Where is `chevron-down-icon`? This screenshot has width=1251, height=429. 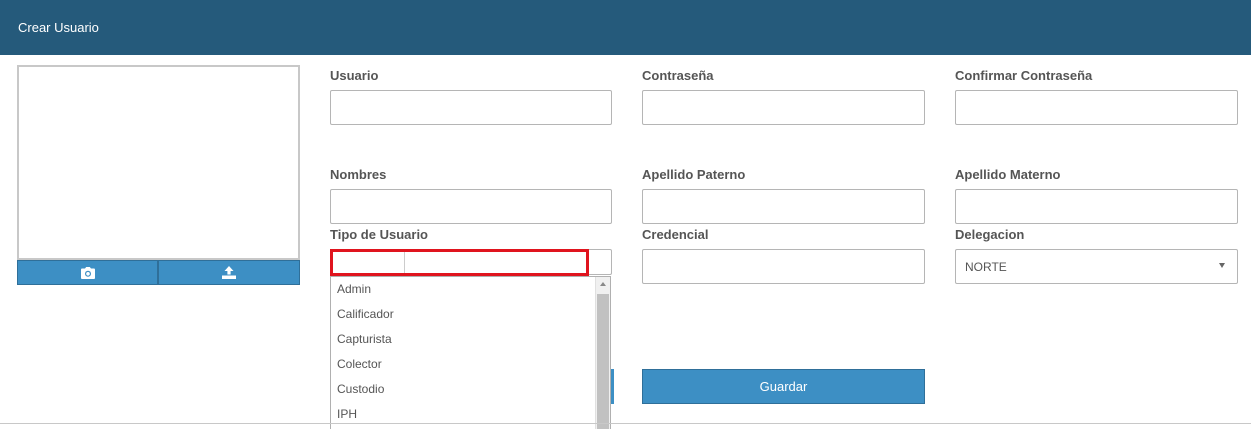 chevron-down-icon is located at coordinates (1222, 265).